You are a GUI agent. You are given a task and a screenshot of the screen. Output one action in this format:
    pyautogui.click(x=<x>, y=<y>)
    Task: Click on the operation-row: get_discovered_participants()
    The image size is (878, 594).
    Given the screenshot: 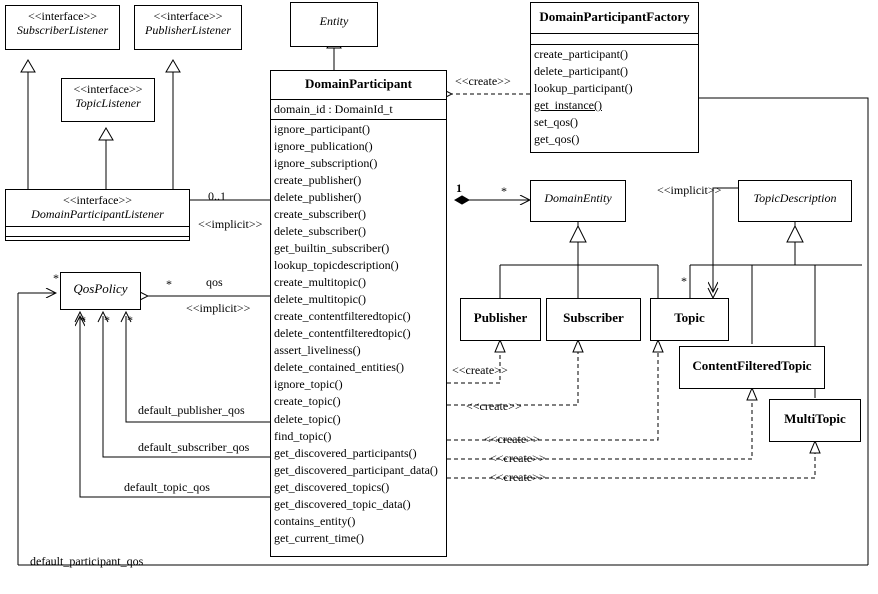 What is the action you would take?
    pyautogui.click(x=345, y=452)
    